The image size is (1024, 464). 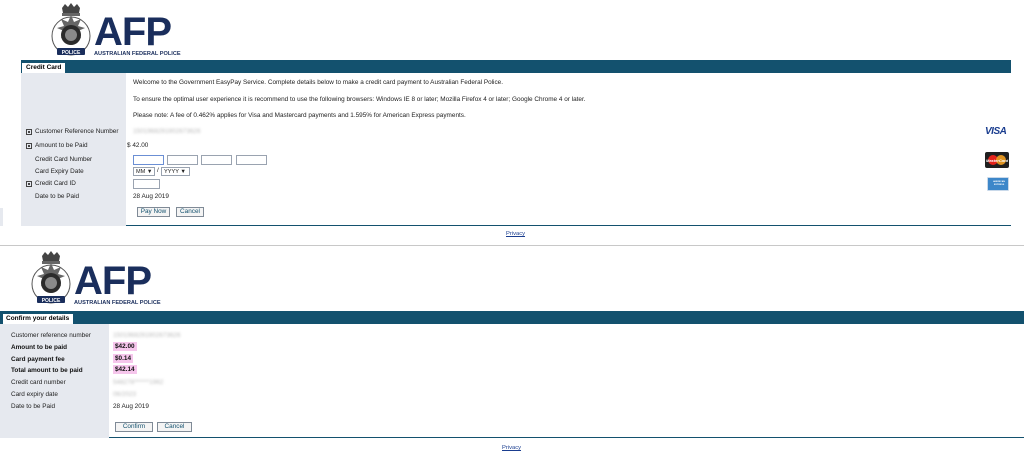 I want to click on card-number-label: Credit Card Number, so click(x=64, y=159).